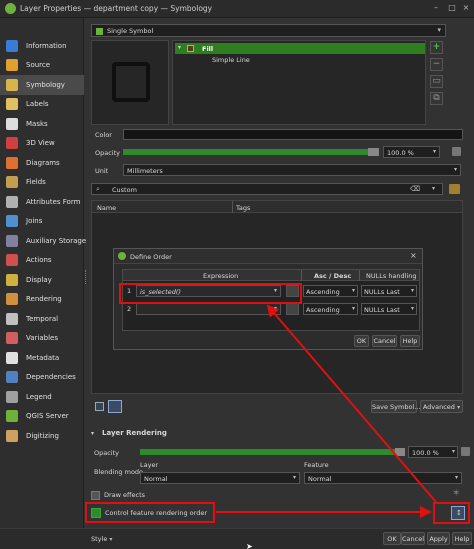 The image size is (474, 549). I want to click on single-symbol-icon, so click(99, 31).